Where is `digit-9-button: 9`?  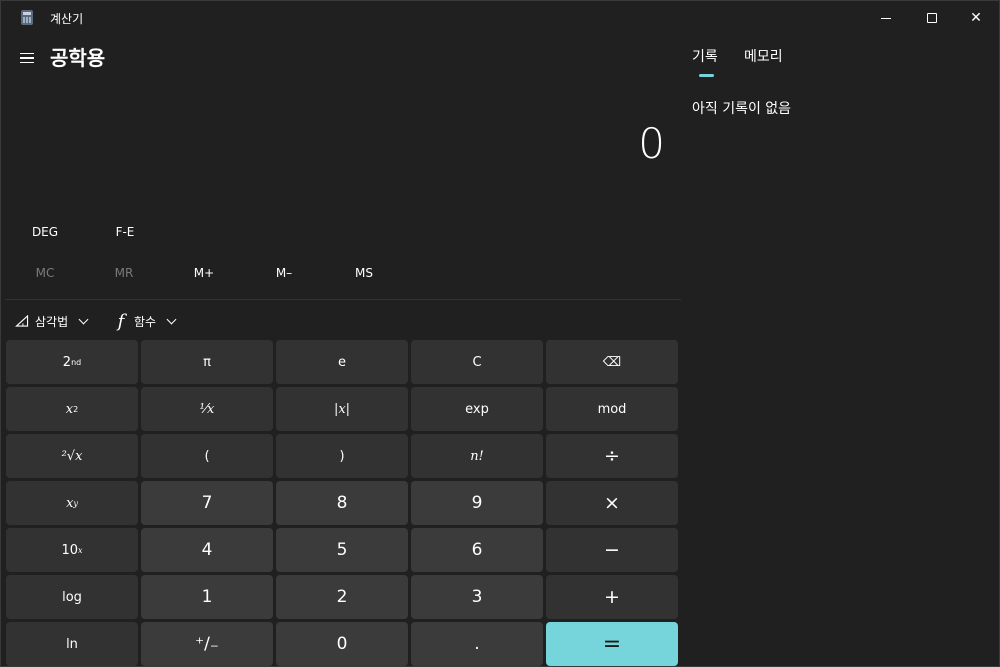
digit-9-button: 9 is located at coordinates (477, 503).